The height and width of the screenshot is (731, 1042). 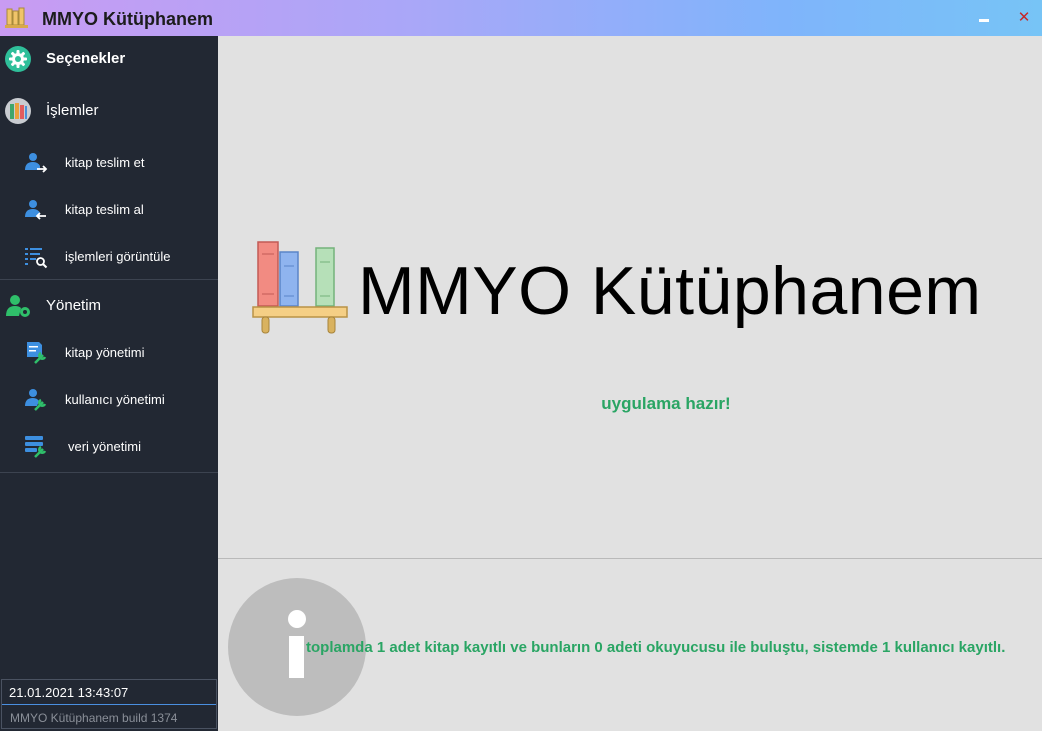 What do you see at coordinates (36, 447) in the screenshot?
I see `database-wrench-icon` at bounding box center [36, 447].